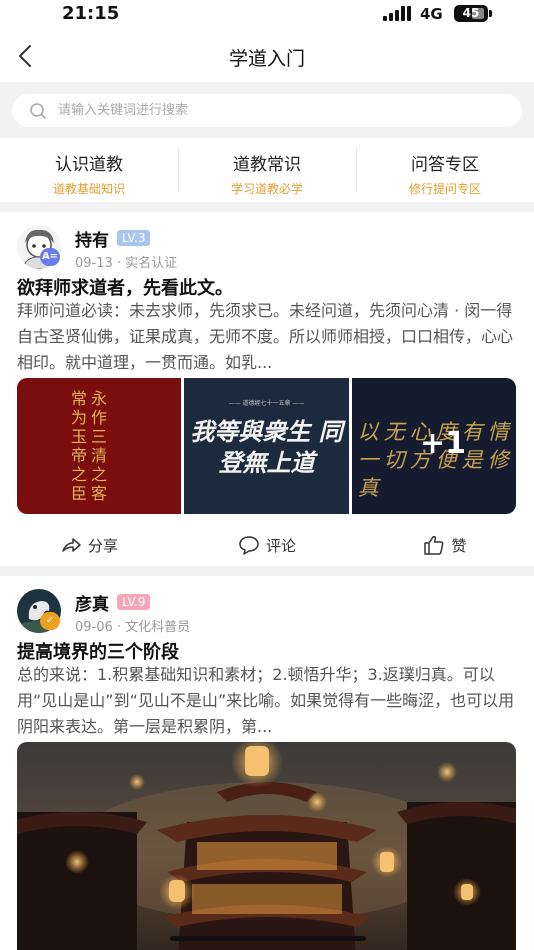 The image size is (534, 950). I want to click on tab-title: 道教常识, so click(267, 165).